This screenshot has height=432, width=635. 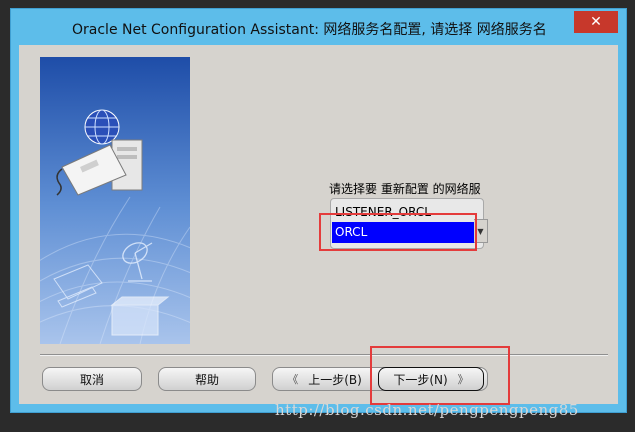 I want to click on close-icon: ✕, so click(x=596, y=22).